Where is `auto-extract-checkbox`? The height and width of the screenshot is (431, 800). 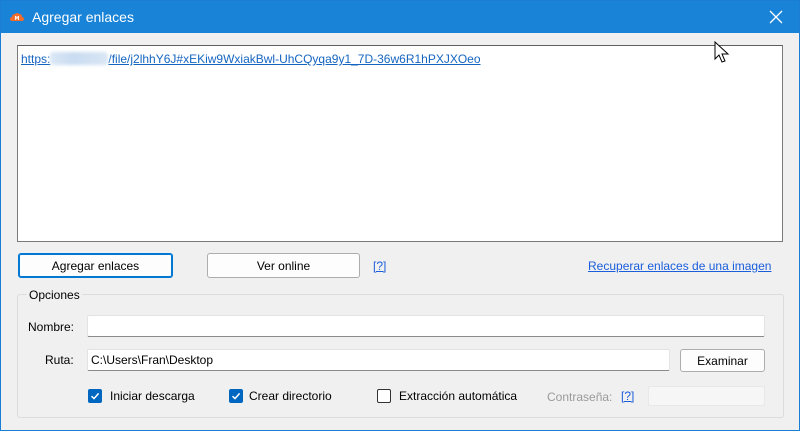
auto-extract-checkbox is located at coordinates (384, 396).